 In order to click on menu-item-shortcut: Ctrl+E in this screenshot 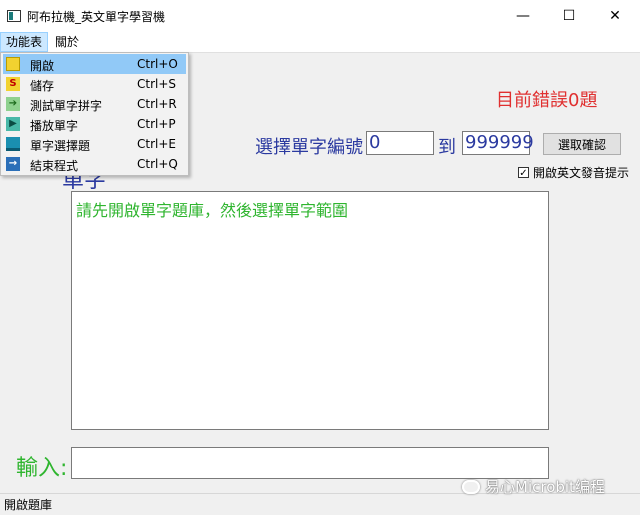, I will do `click(156, 144)`.